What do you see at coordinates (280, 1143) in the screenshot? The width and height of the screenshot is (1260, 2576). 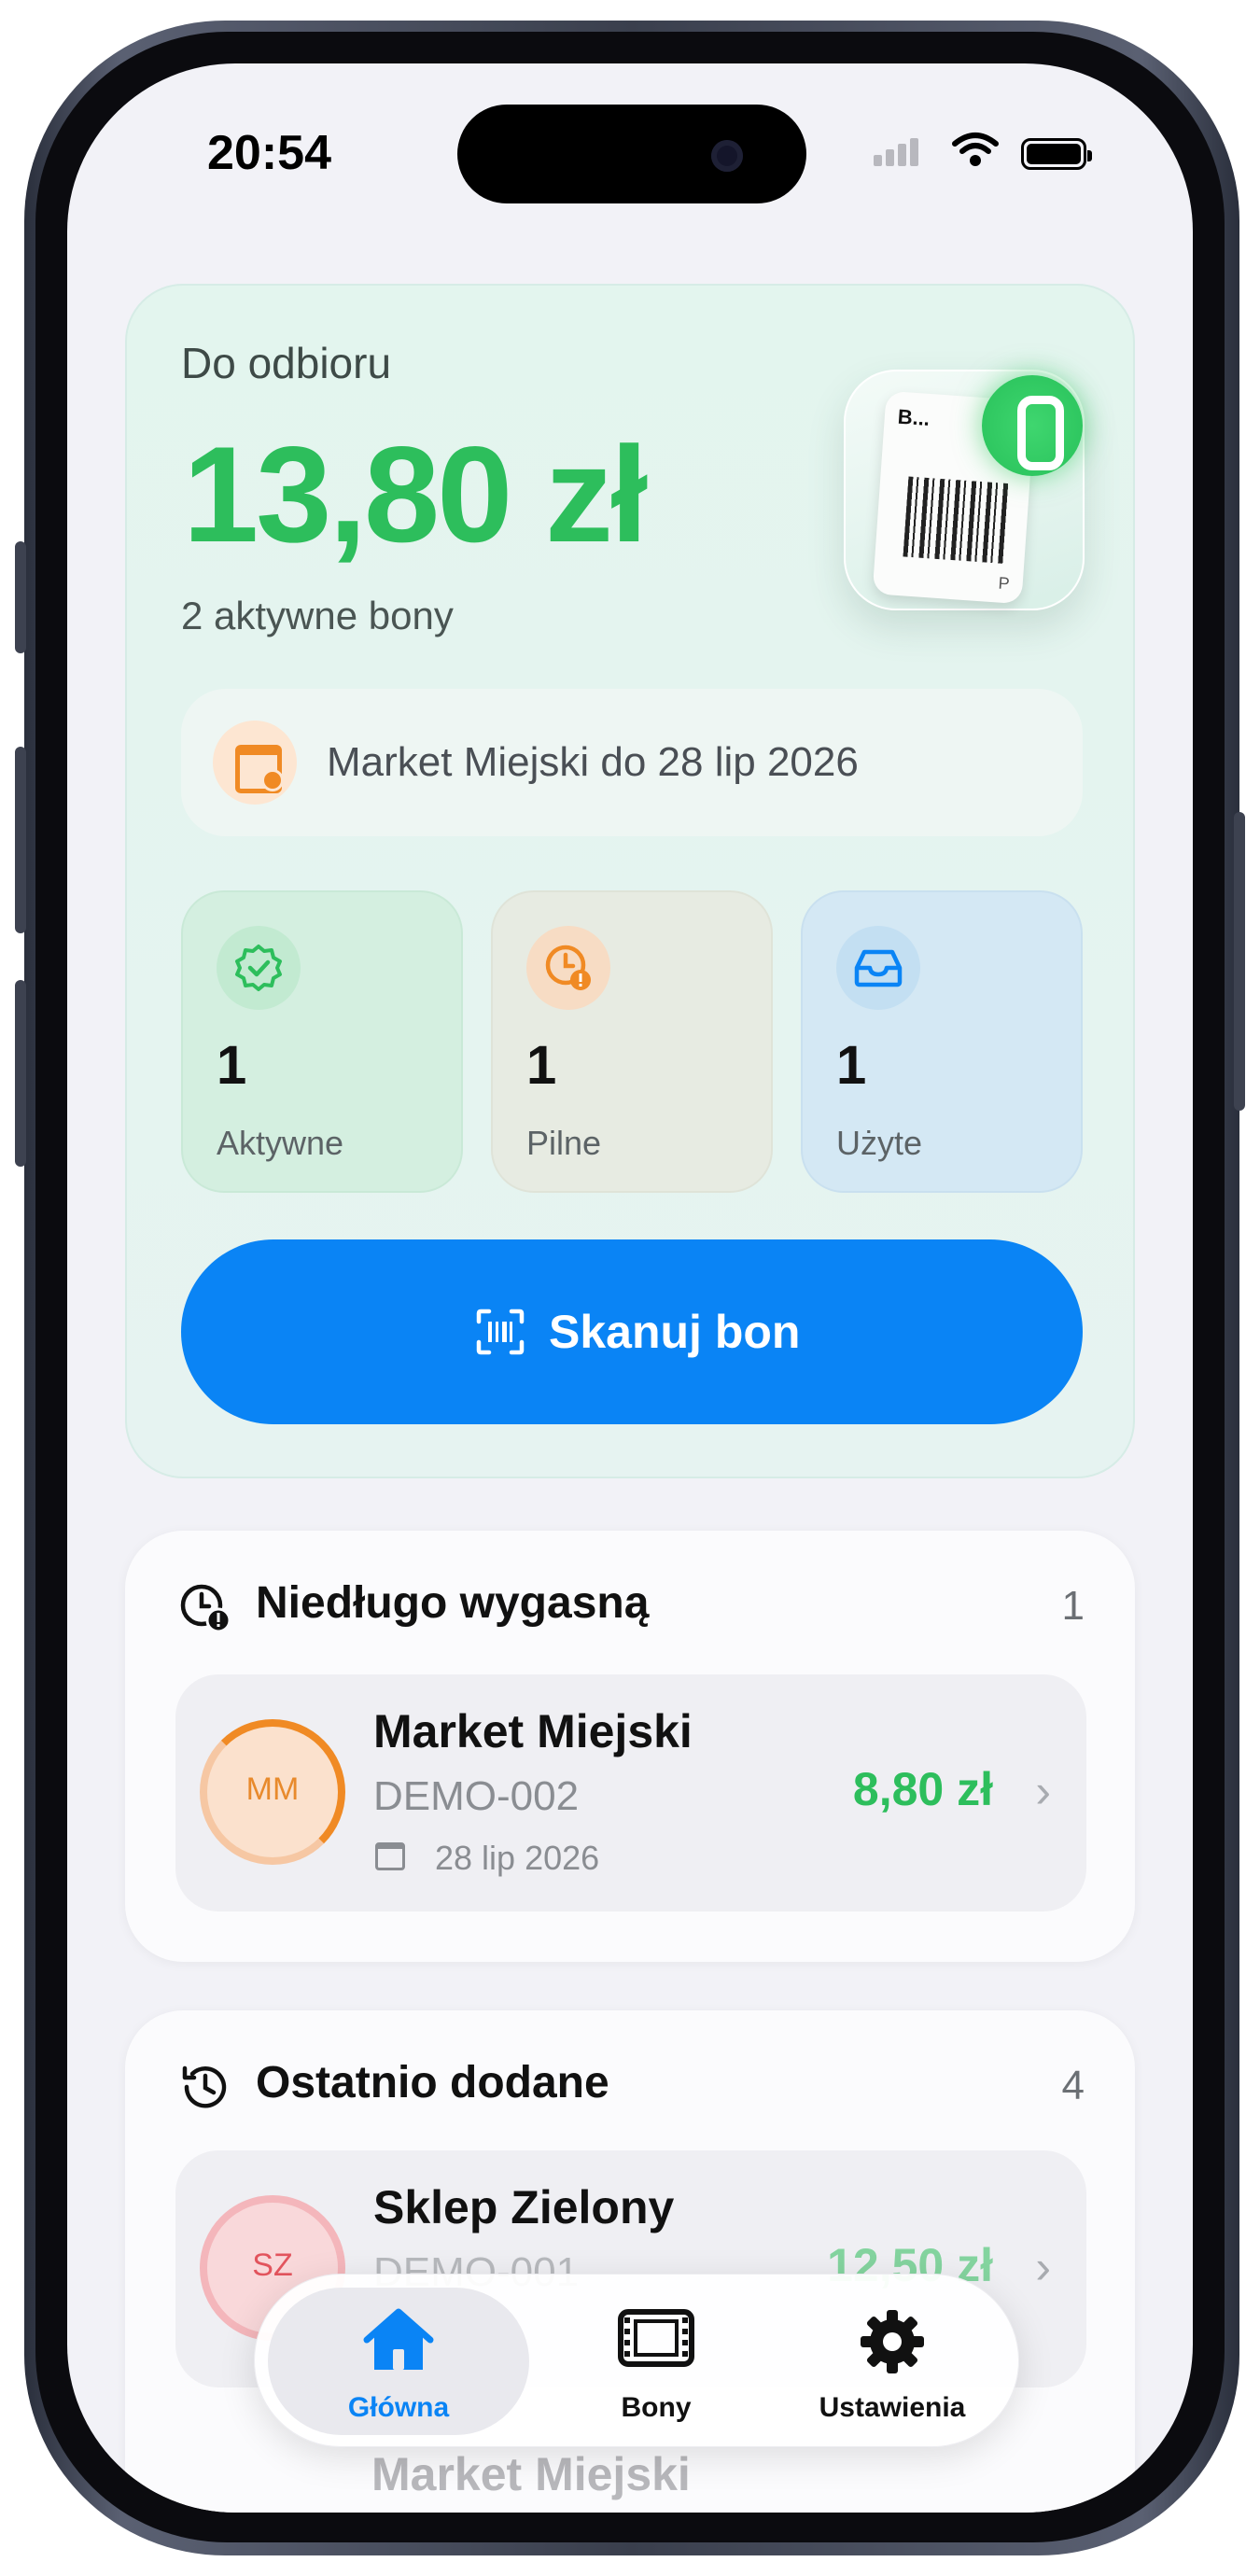 I see `stat-active-label: Aktywne` at bounding box center [280, 1143].